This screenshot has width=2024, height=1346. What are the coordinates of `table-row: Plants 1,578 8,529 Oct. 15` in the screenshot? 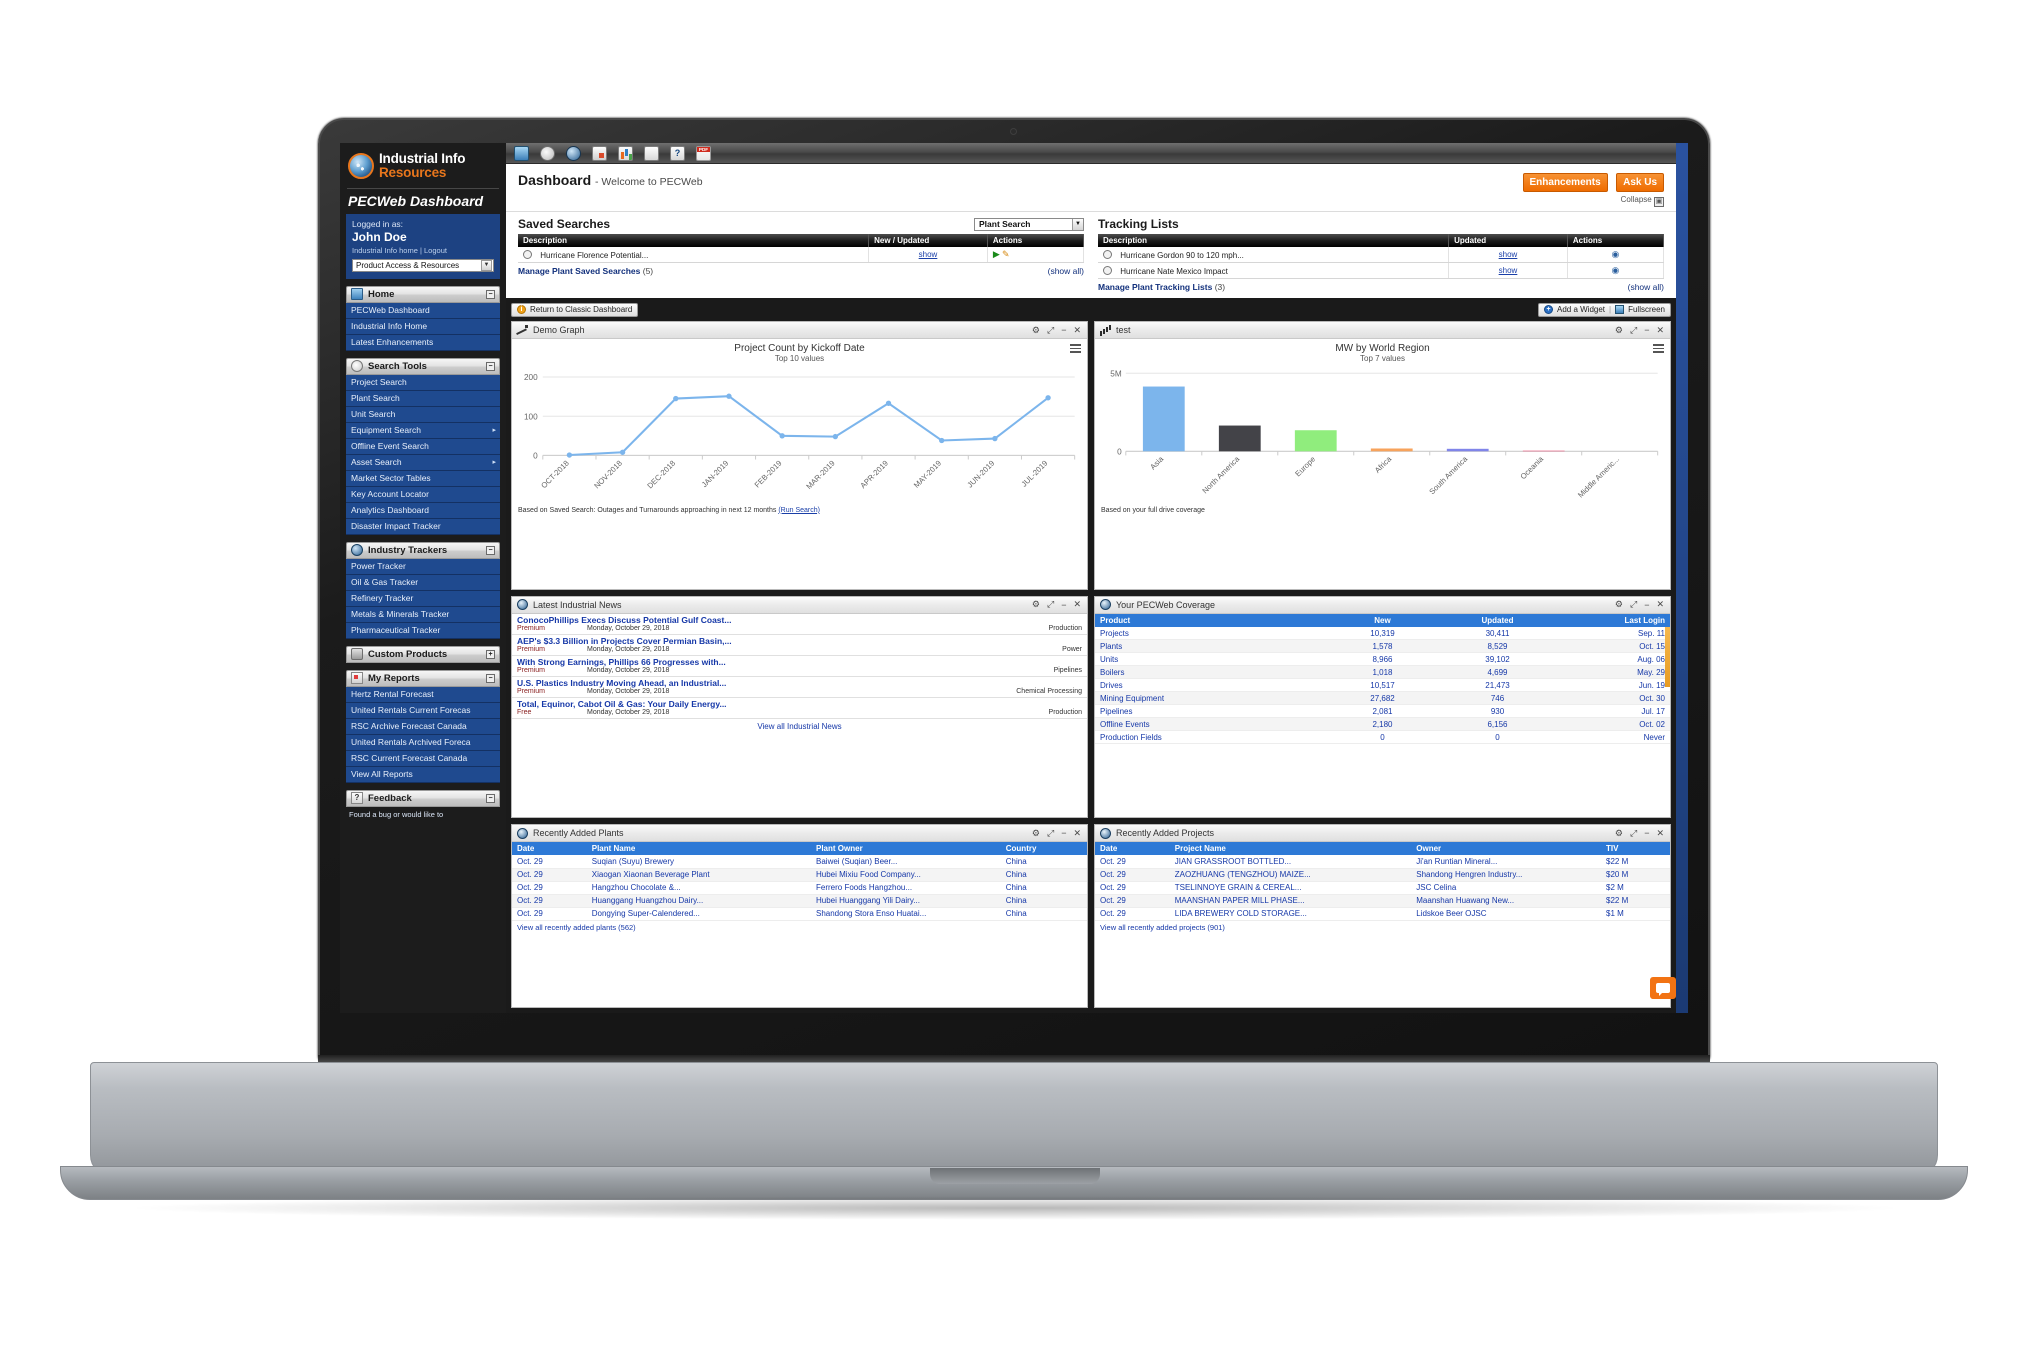 It's located at (1382, 646).